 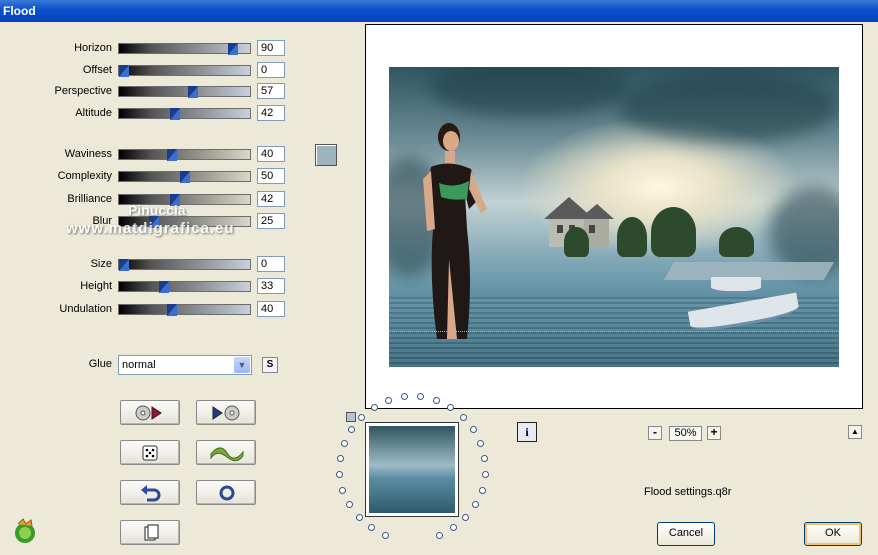 I want to click on slider-row: Perspective, so click(x=66, y=92).